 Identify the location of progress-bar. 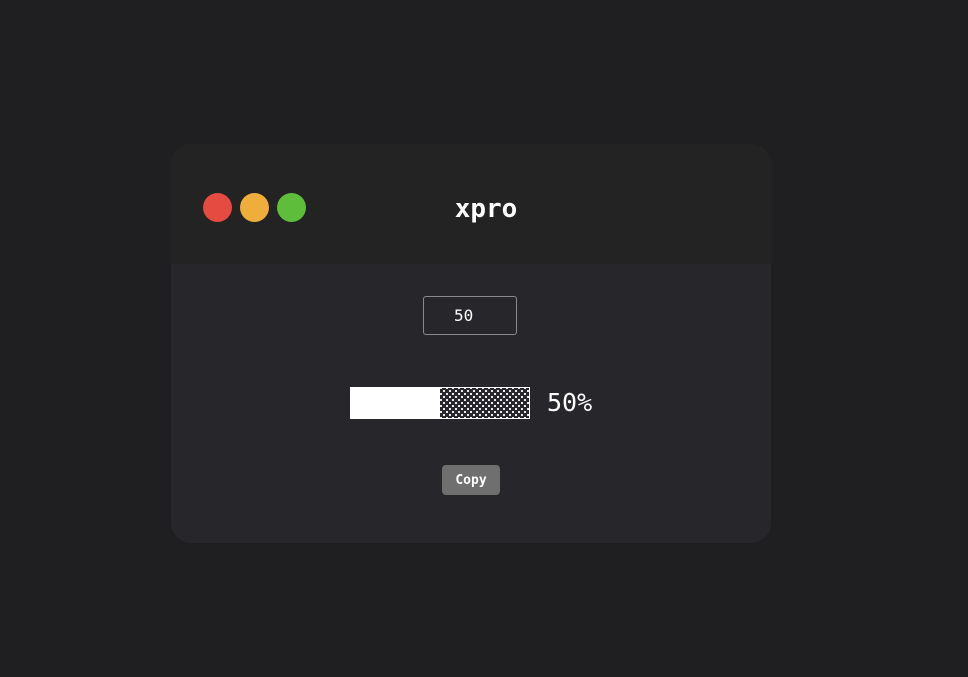
(440, 403).